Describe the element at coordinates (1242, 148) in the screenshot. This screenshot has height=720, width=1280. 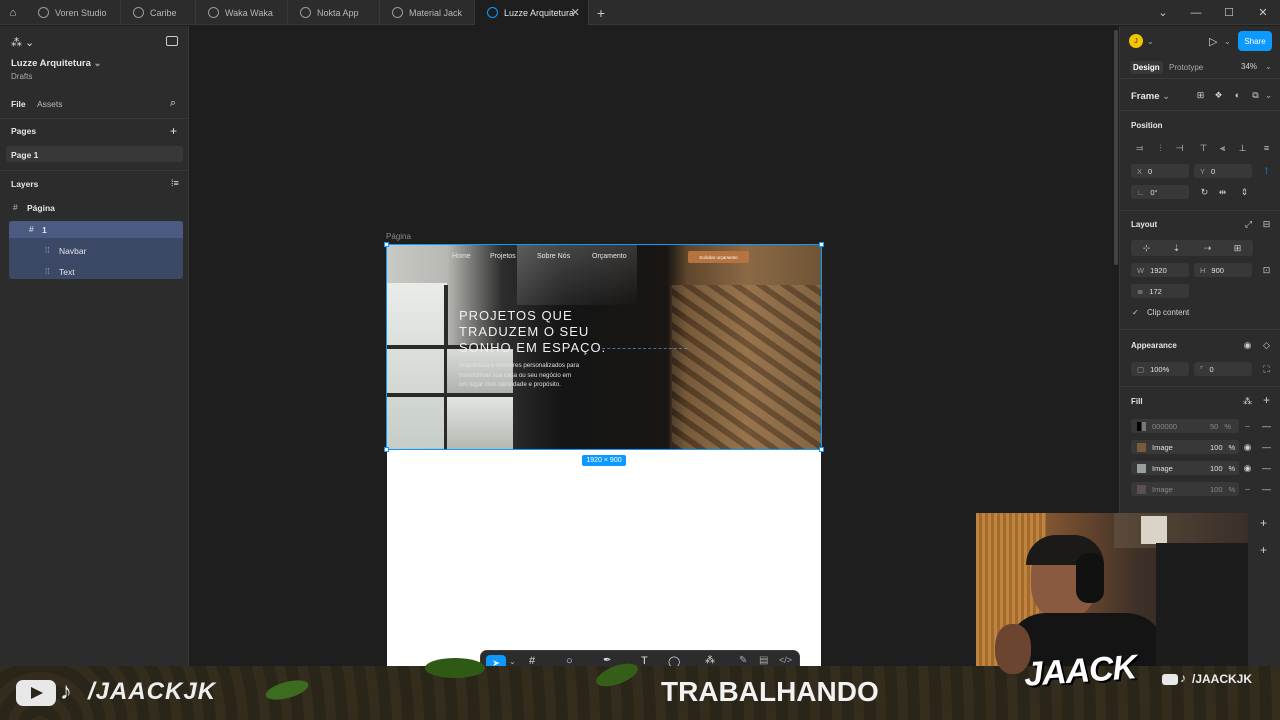
I see `align-bottom-icon: ⊥` at that location.